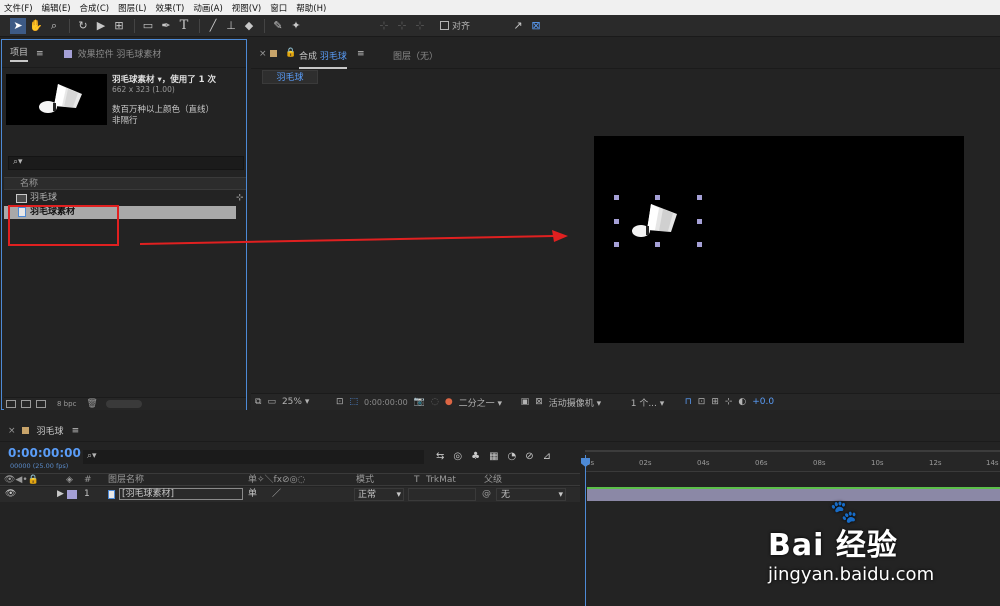  Describe the element at coordinates (125, 183) in the screenshot. I see `project-column-header: 名称` at that location.